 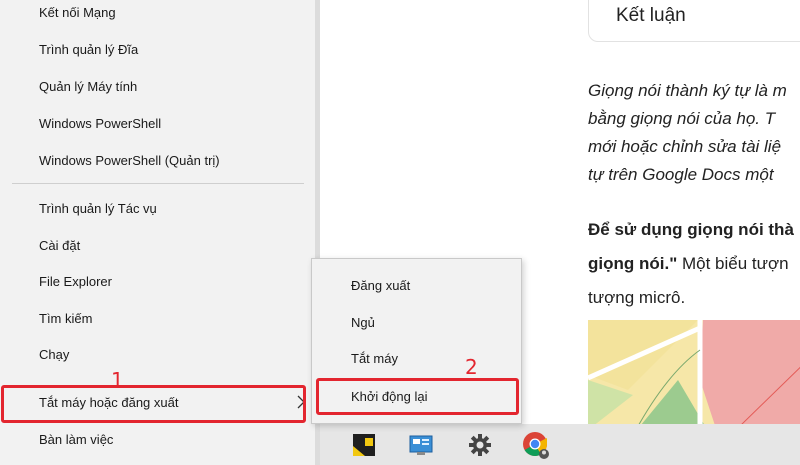 What do you see at coordinates (560, 444) in the screenshot?
I see `taskbar` at bounding box center [560, 444].